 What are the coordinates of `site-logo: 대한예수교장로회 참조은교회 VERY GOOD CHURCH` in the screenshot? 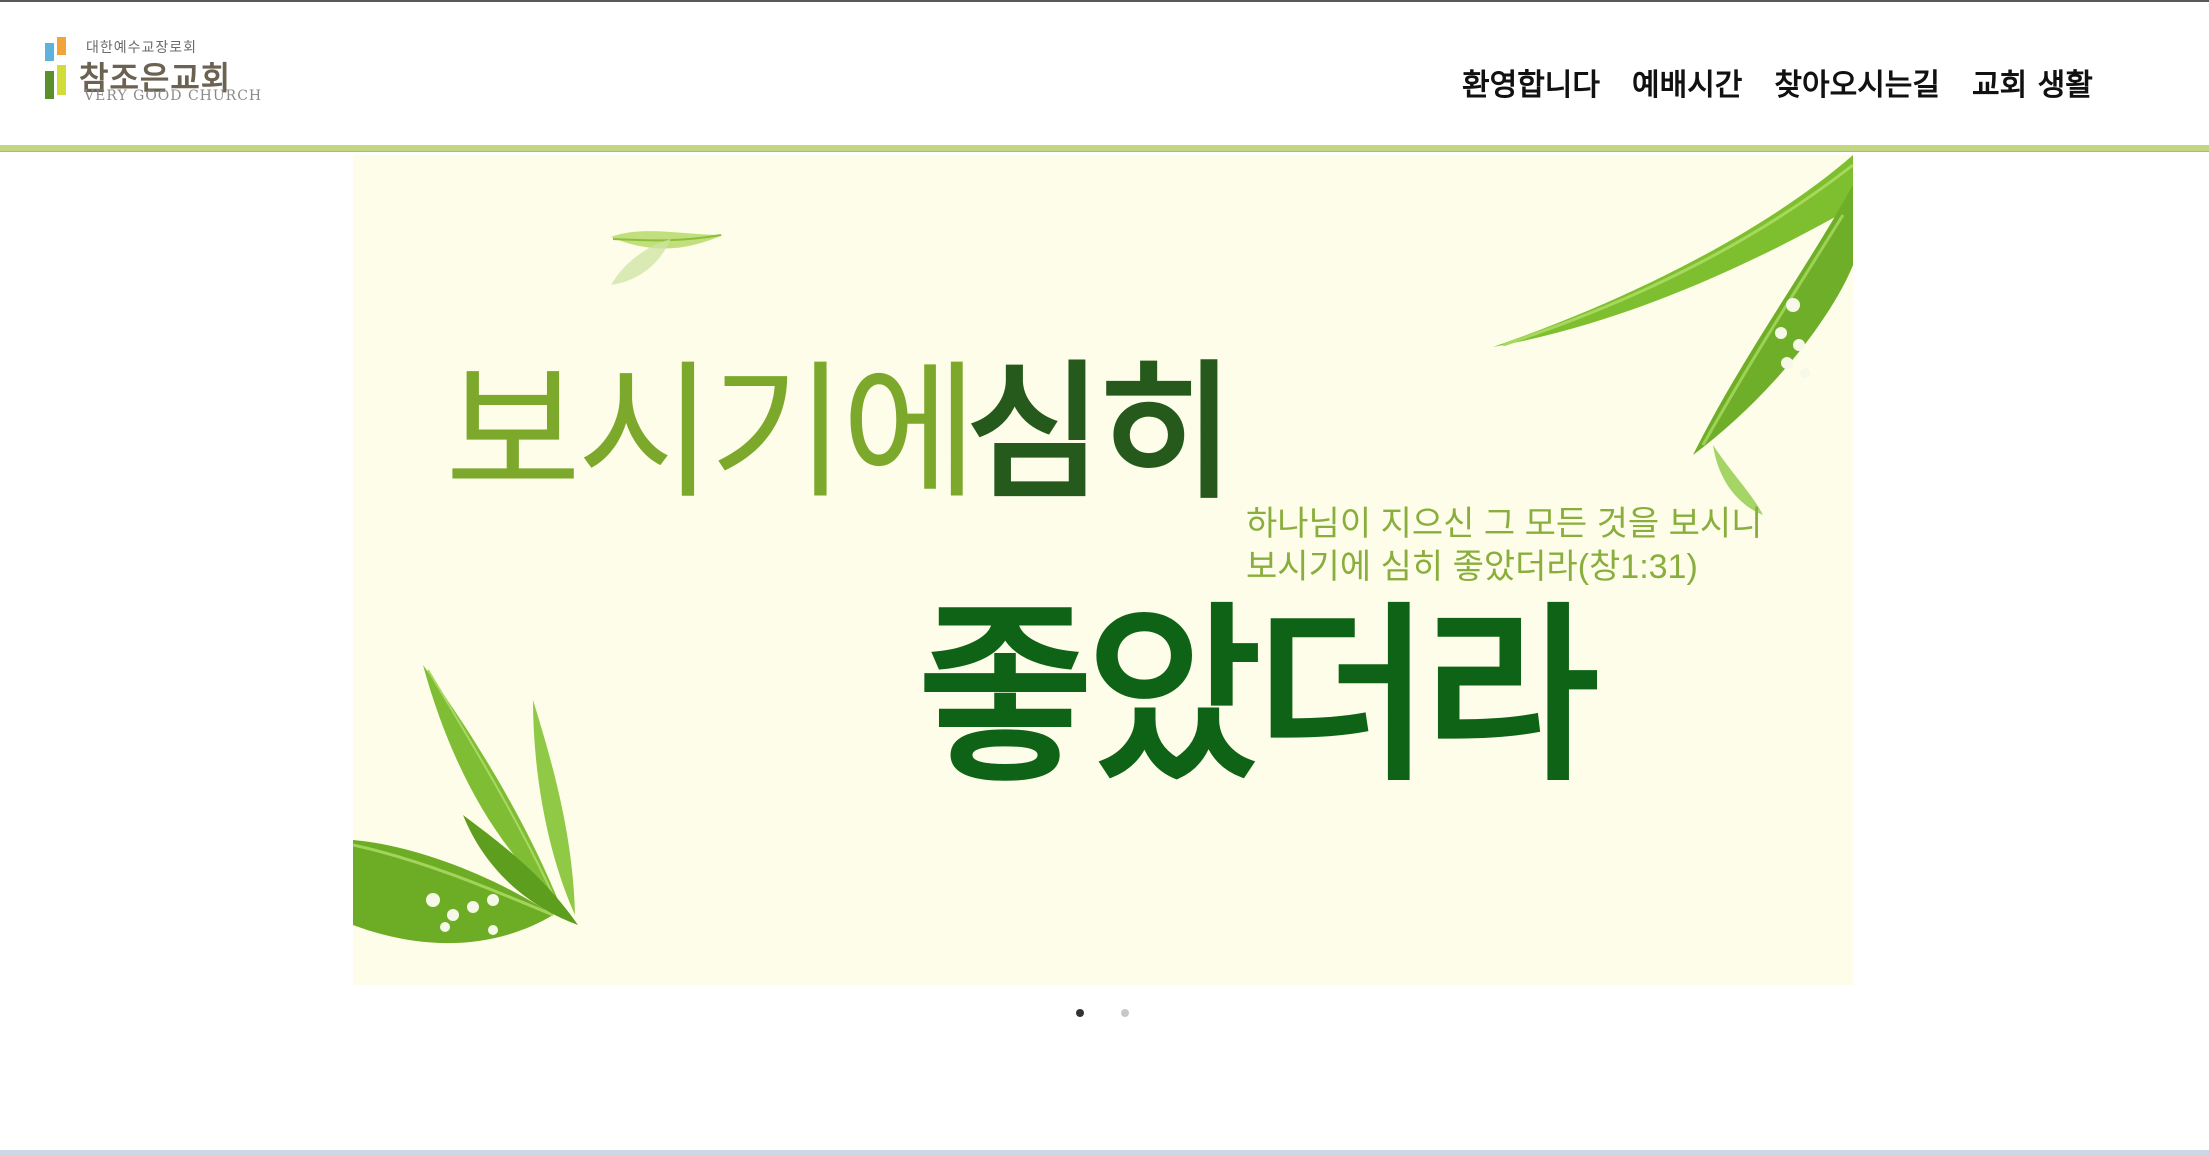 It's located at (151, 71).